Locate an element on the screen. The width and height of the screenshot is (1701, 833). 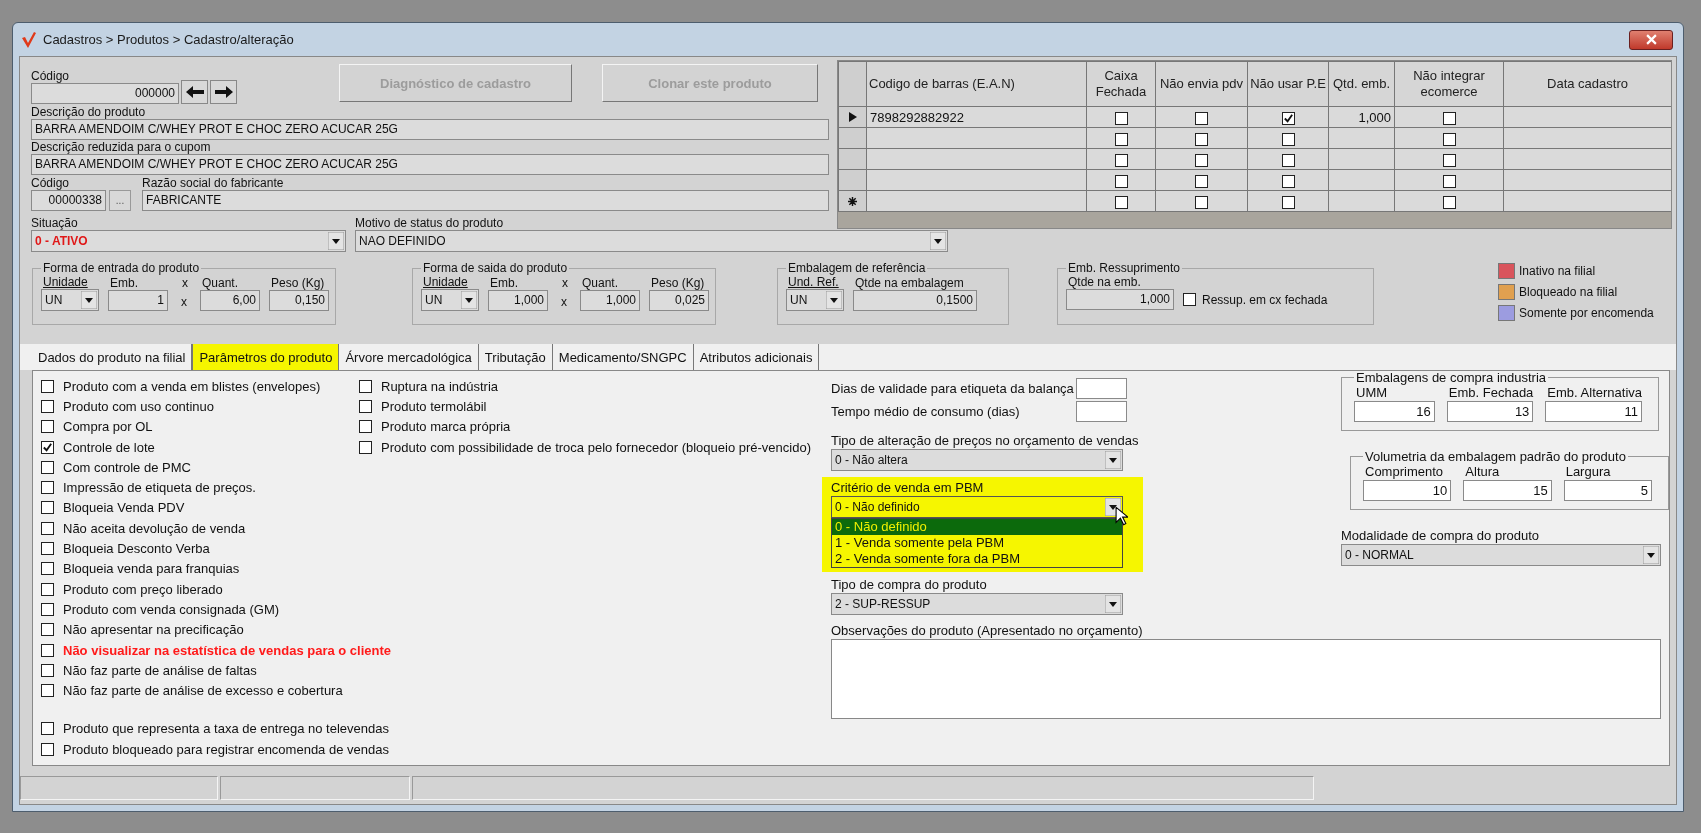
dropdown-option: 0 - Não definido is located at coordinates (977, 527).